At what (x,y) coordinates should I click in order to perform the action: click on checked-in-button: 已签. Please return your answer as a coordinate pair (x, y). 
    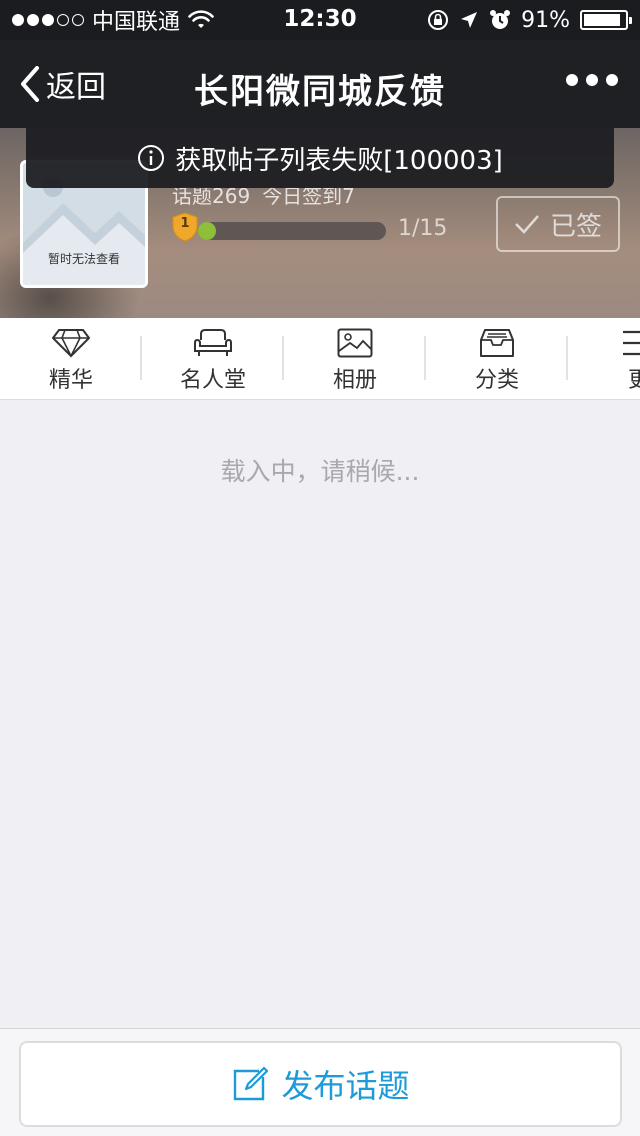
    Looking at the image, I should click on (558, 224).